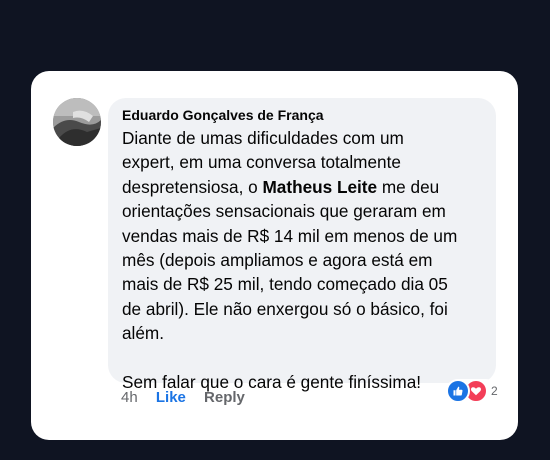  Describe the element at coordinates (494, 391) in the screenshot. I see `reaction-count: 2` at that location.